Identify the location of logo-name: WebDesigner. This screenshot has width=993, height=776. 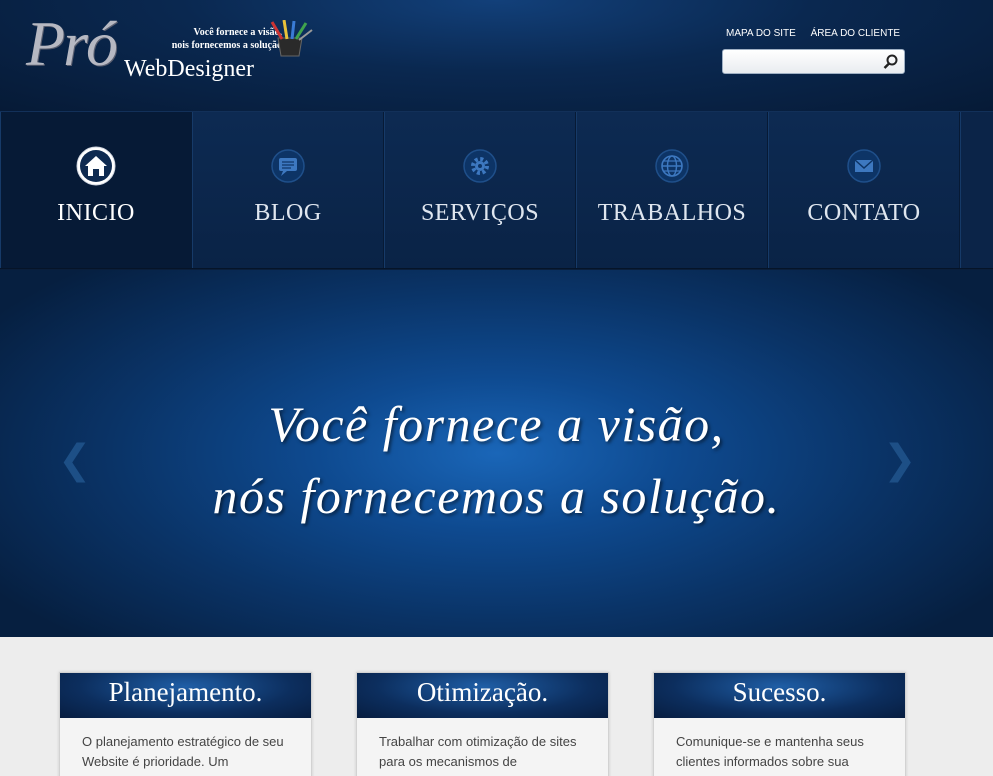
(189, 69).